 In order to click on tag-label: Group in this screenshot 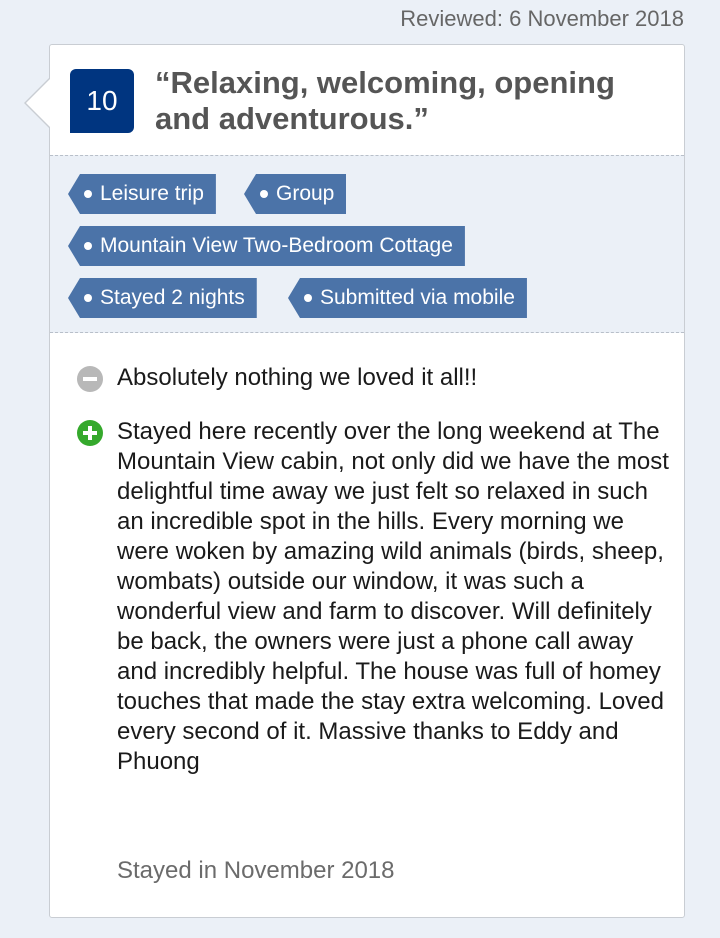, I will do `click(305, 193)`.